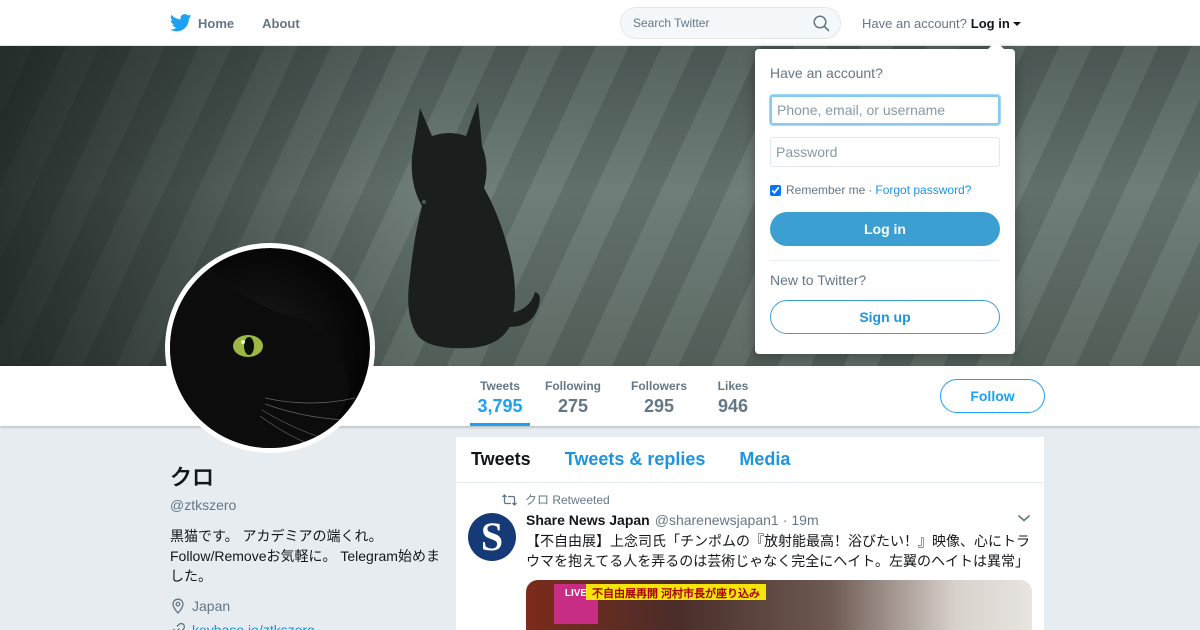 The height and width of the screenshot is (630, 1200). I want to click on stat-followers: Followers 295, so click(659, 396).